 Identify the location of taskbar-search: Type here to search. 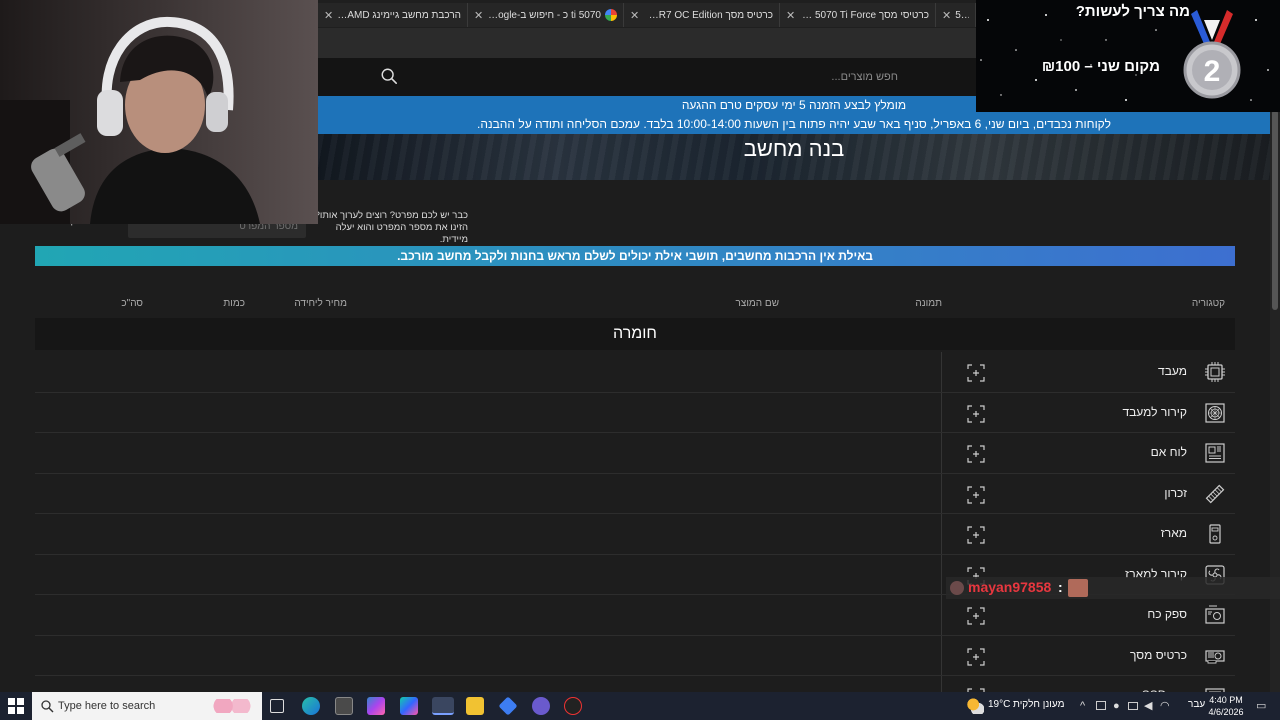
(147, 706).